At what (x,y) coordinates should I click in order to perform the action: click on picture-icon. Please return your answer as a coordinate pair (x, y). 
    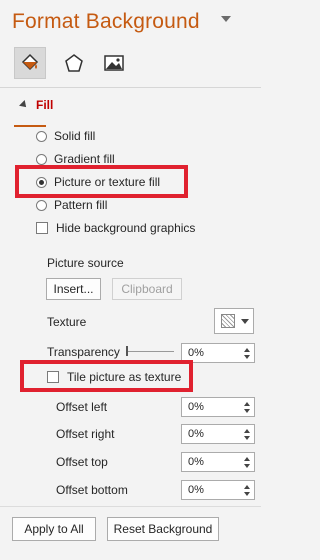
    Looking at the image, I should click on (114, 63).